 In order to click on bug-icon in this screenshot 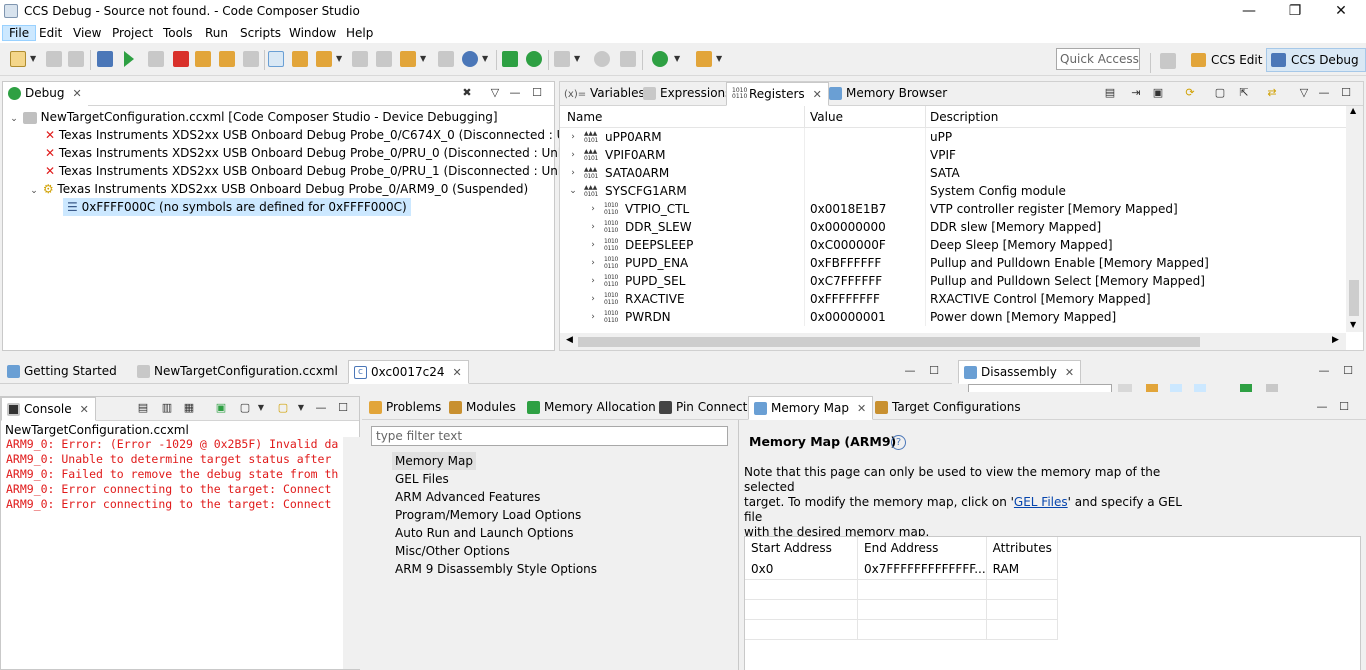, I will do `click(660, 59)`.